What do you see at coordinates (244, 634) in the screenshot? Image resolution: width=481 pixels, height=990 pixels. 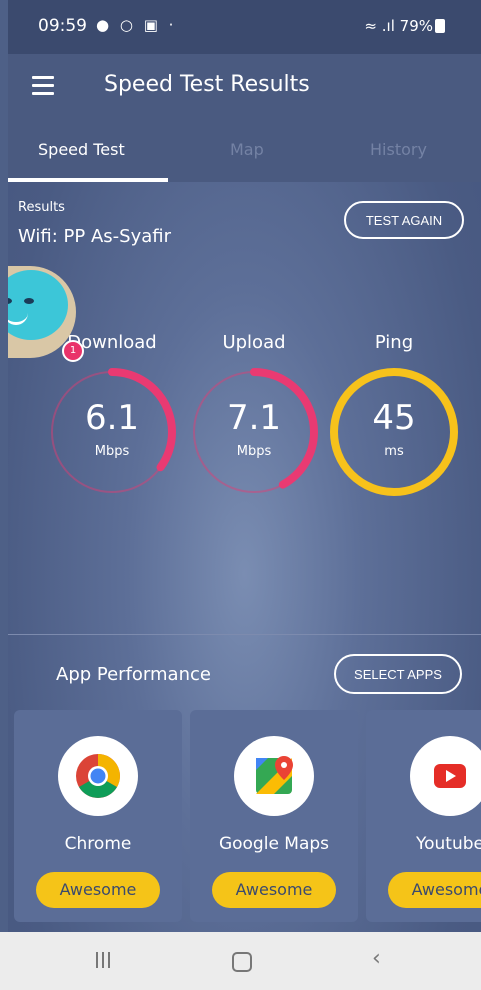 I see `section-divider` at bounding box center [244, 634].